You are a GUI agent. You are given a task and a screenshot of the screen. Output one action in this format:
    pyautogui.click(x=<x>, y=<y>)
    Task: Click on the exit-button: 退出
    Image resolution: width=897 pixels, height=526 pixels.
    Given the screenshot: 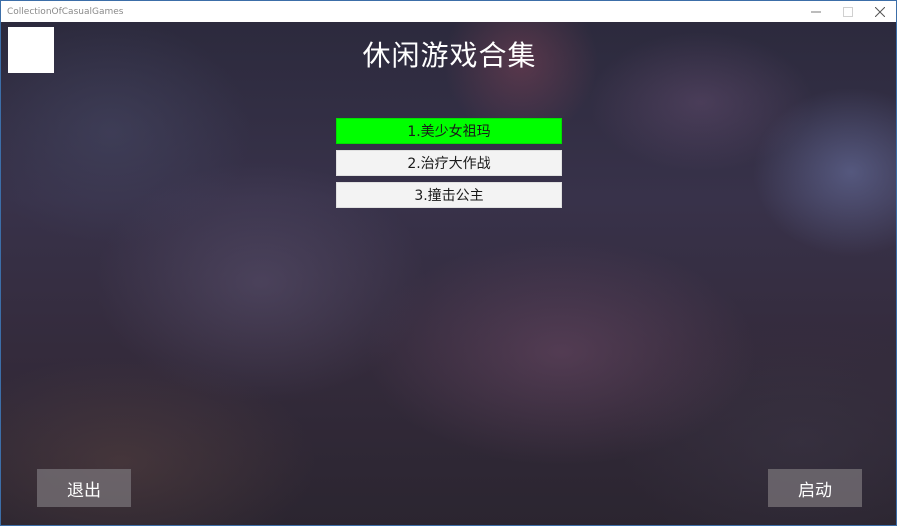 What is the action you would take?
    pyautogui.click(x=84, y=488)
    